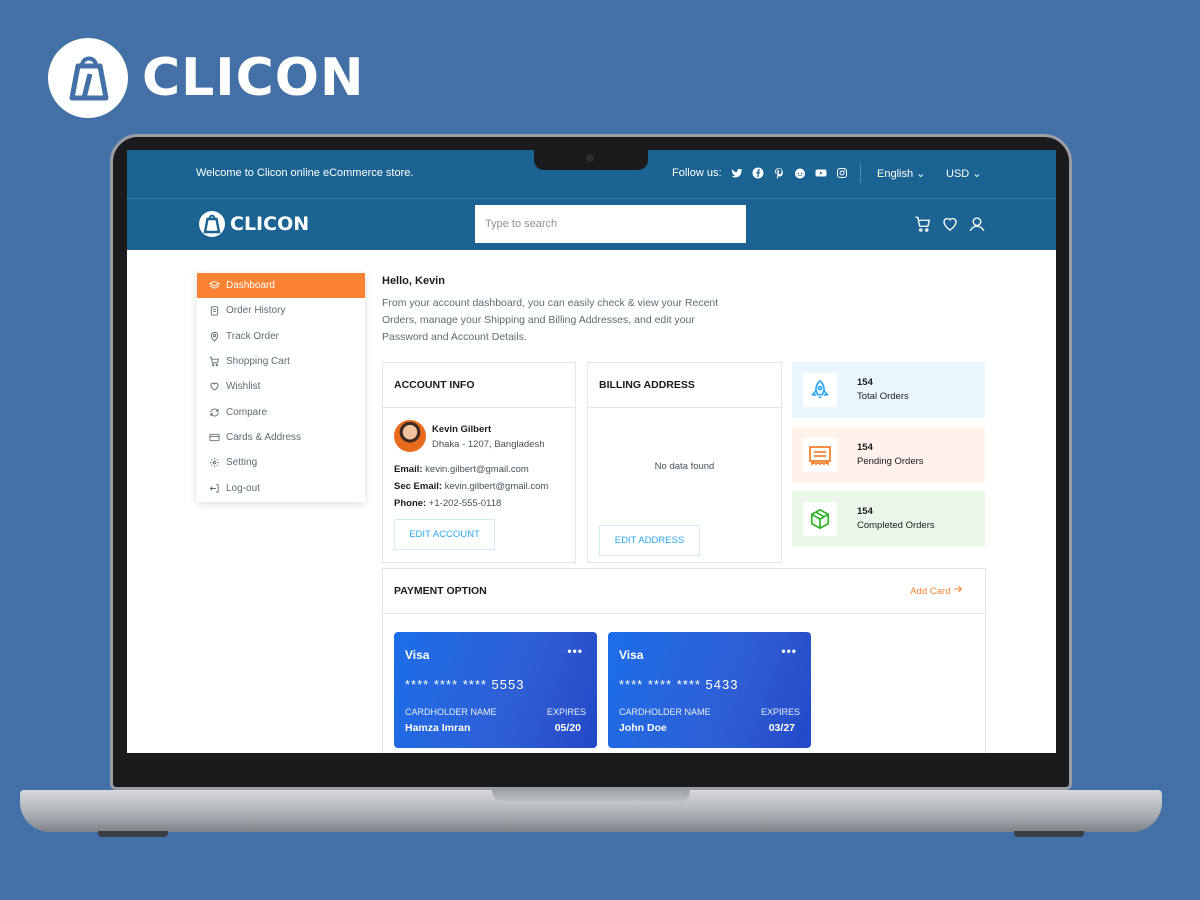 This screenshot has height=900, width=1200. Describe the element at coordinates (1049, 834) in the screenshot. I see `laptop-foot-right` at that location.